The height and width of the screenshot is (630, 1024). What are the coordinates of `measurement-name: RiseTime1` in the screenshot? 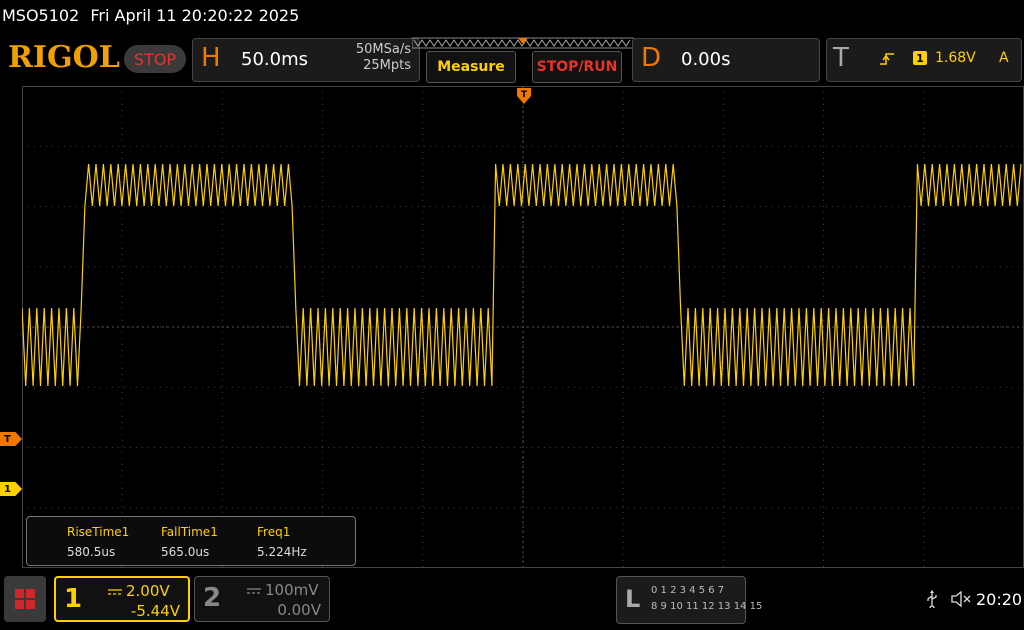 It's located at (98, 532).